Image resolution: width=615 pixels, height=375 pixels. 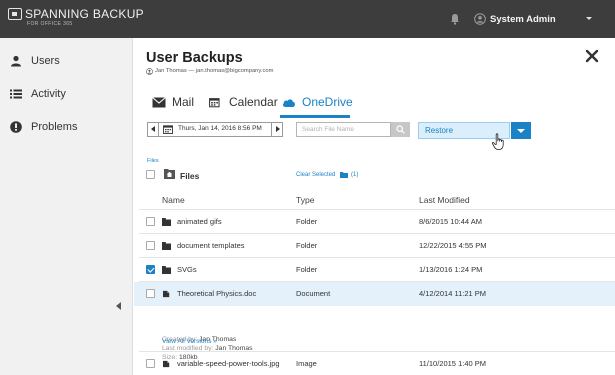 What do you see at coordinates (220, 128) in the screenshot?
I see `selected-date: Thurs, Jan 14, 2016 8:56 PM` at bounding box center [220, 128].